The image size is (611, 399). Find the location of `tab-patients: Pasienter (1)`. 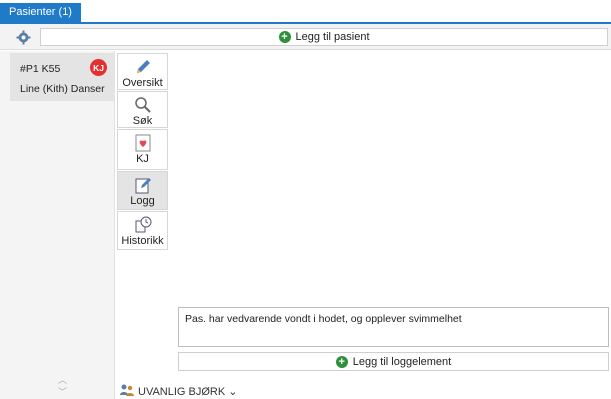

tab-patients: Pasienter (1) is located at coordinates (40, 12).